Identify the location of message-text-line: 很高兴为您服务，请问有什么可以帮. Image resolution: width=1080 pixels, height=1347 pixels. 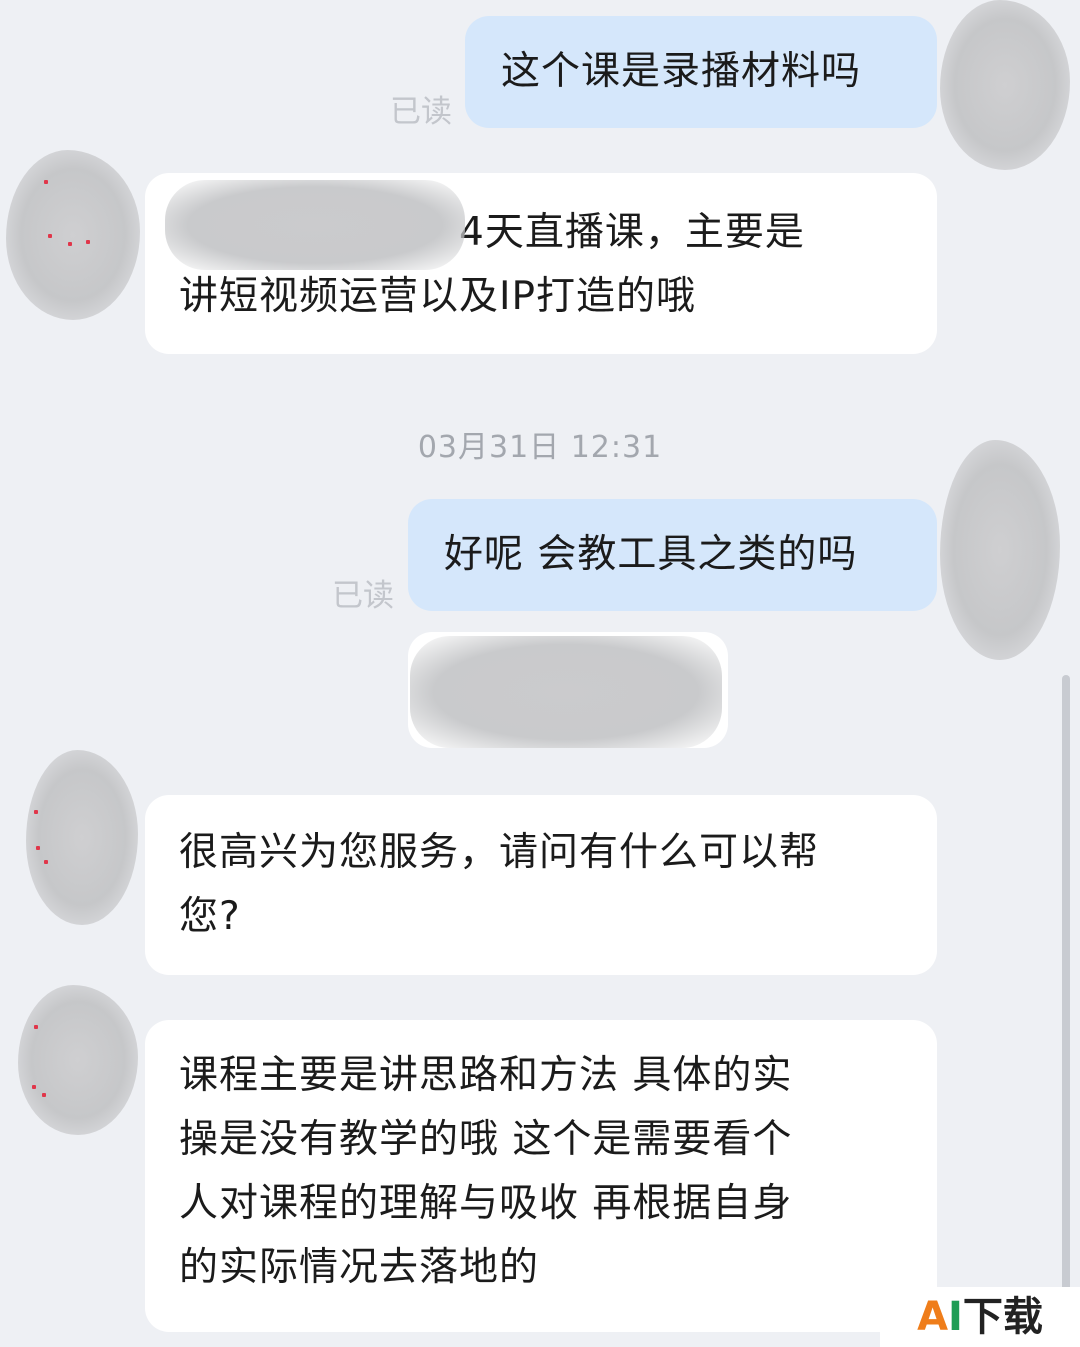
(499, 852).